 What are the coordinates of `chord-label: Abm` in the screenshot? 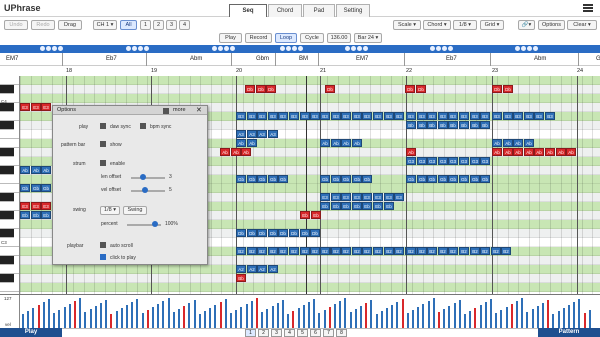 It's located at (196, 59).